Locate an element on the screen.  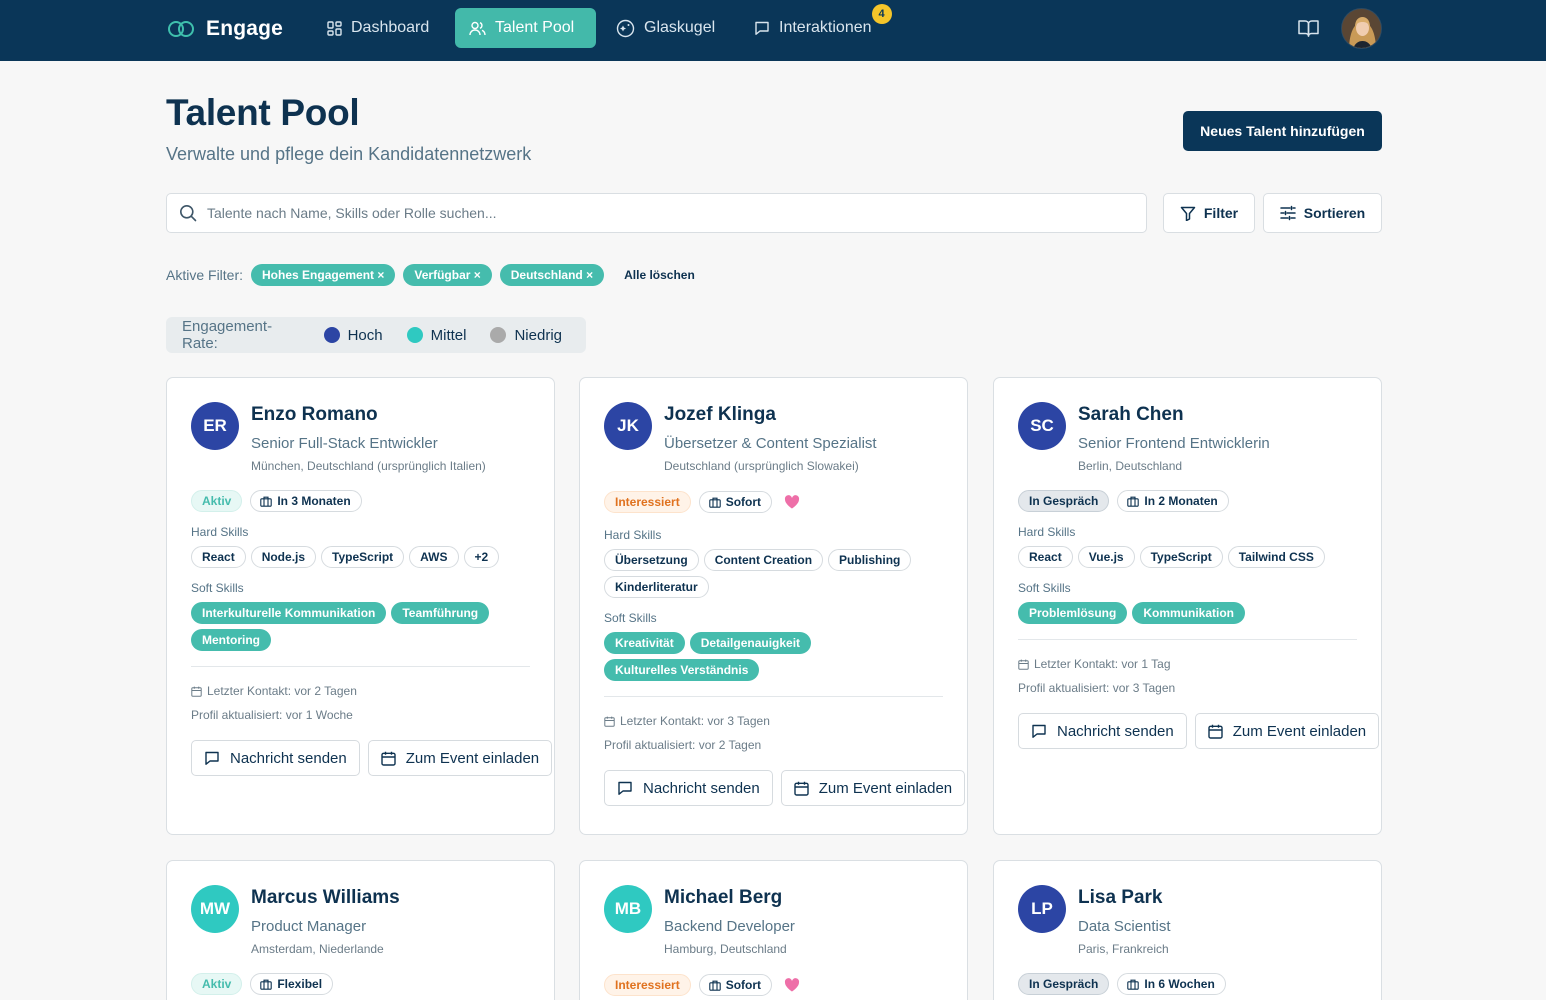
talent-location: Berlin, Deutschland is located at coordinates (1130, 466).